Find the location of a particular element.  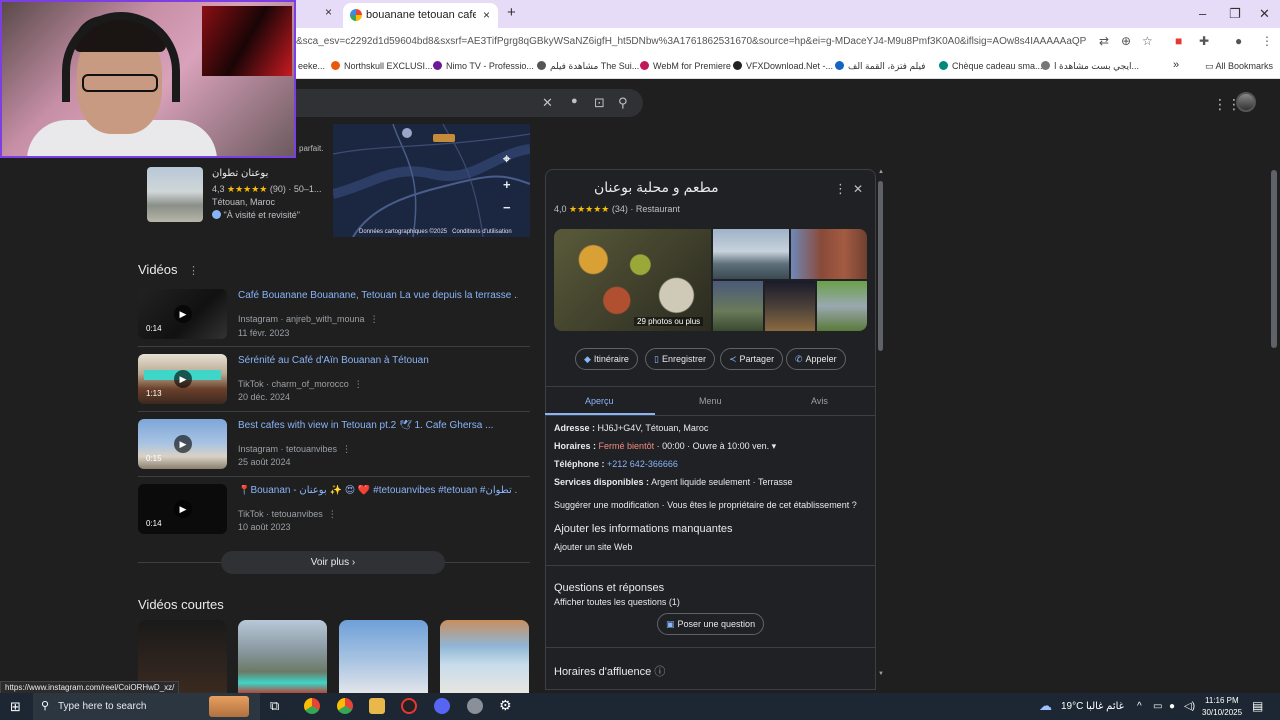

tab-menu: Menu is located at coordinates (710, 401).